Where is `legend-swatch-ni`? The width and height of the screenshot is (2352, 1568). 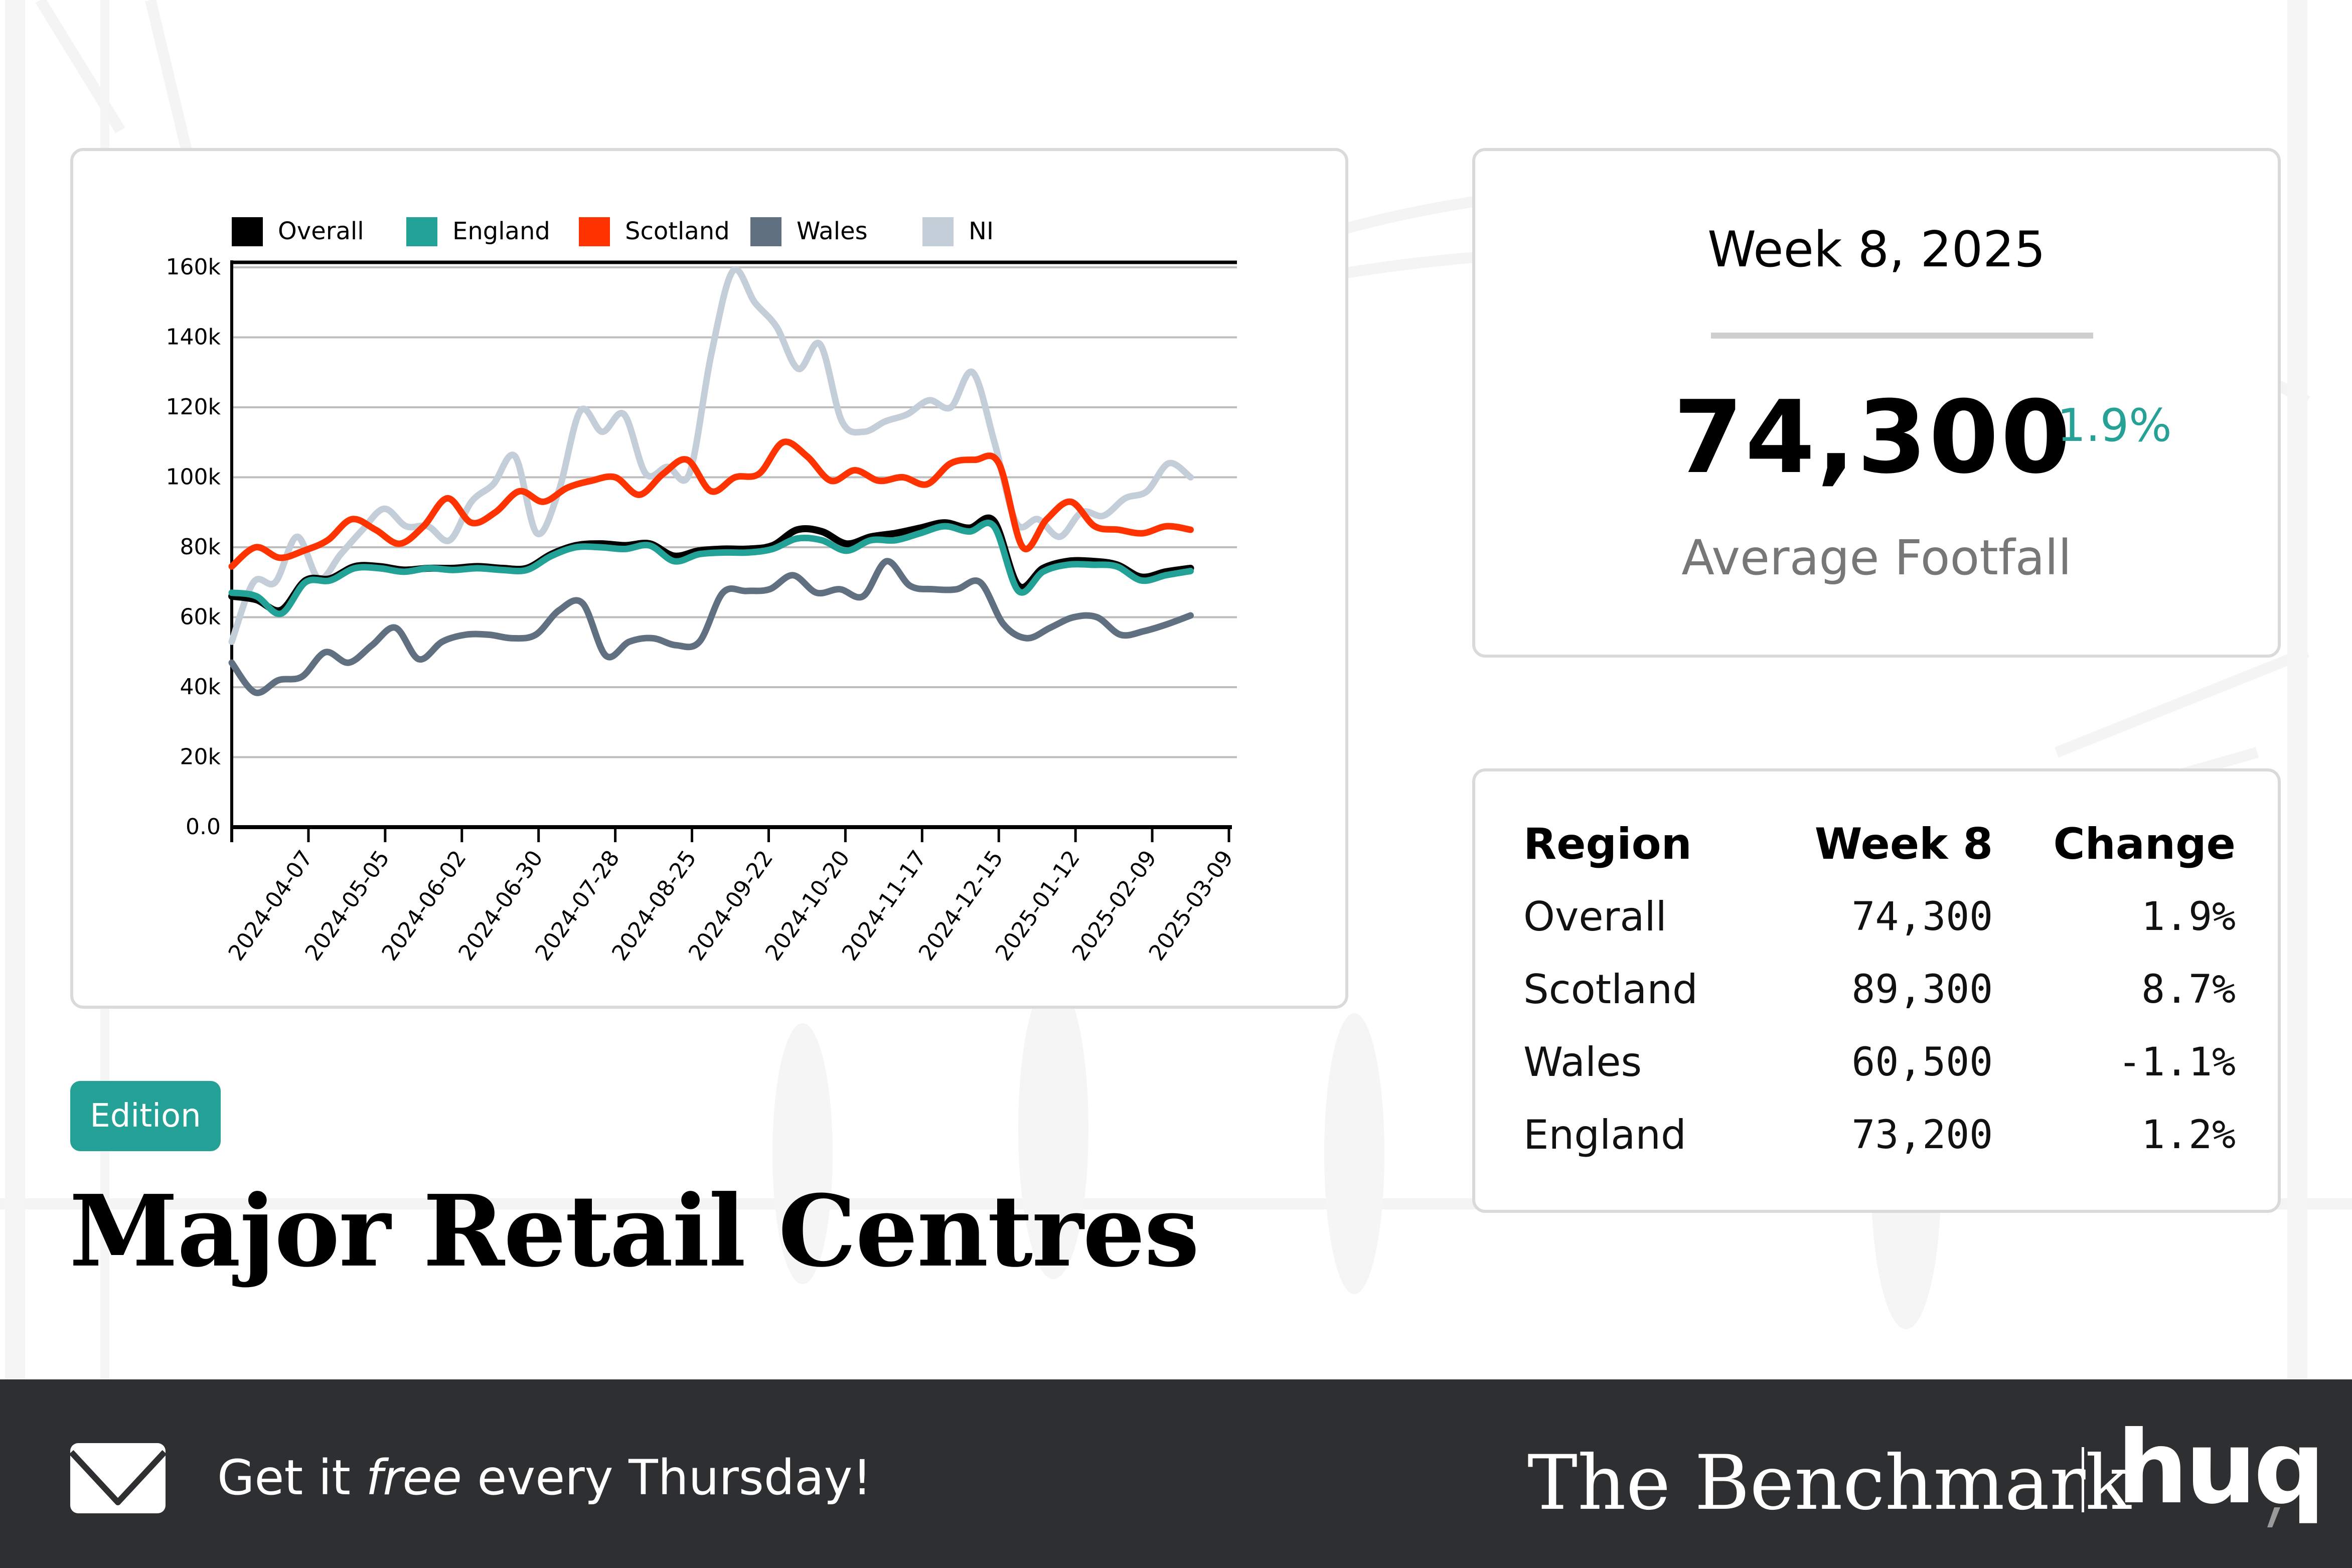 legend-swatch-ni is located at coordinates (938, 231).